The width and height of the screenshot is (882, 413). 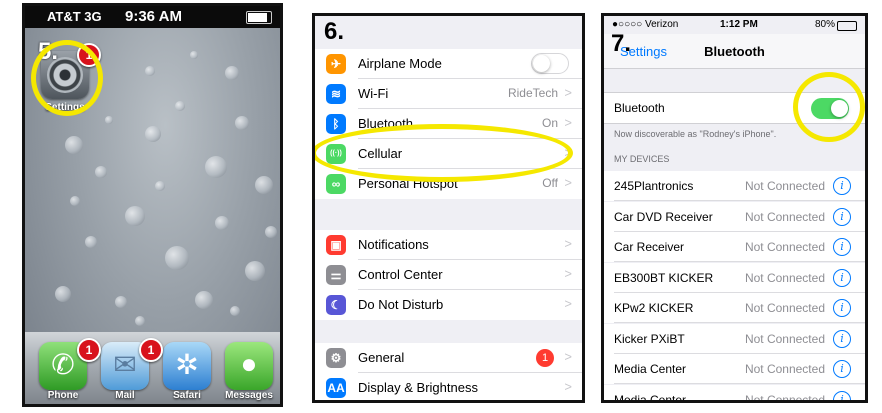 What do you see at coordinates (448, 358) in the screenshot?
I see `settings-row-general: ⚙ General 1 >` at bounding box center [448, 358].